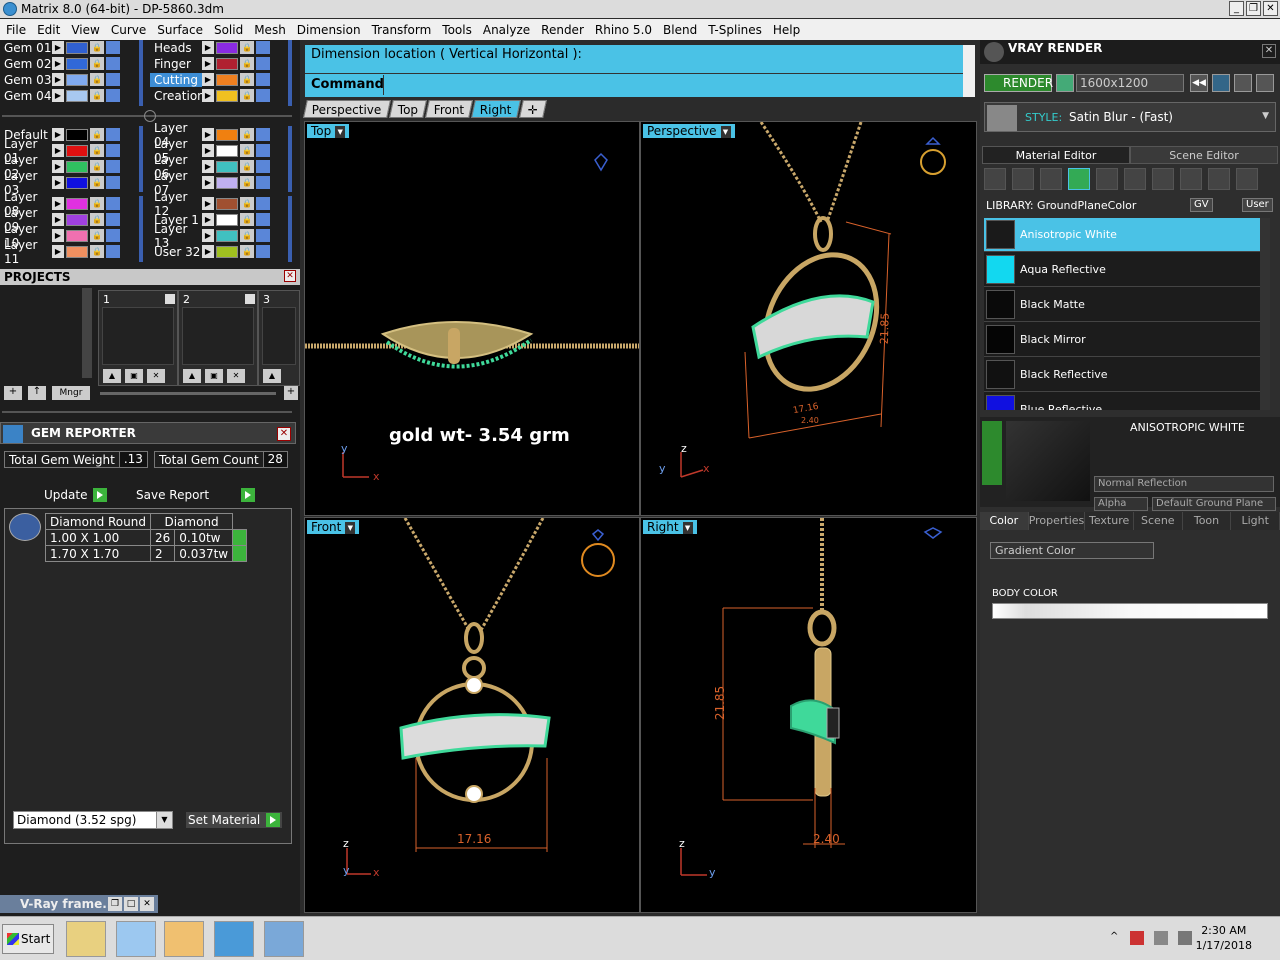  Describe the element at coordinates (1236, 8) in the screenshot. I see `minimize-button: _` at that location.